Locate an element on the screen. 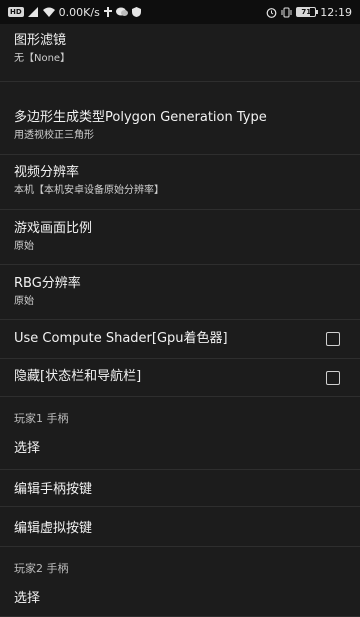 The image size is (360, 617). setting-title: 视频分辨率 is located at coordinates (47, 172).